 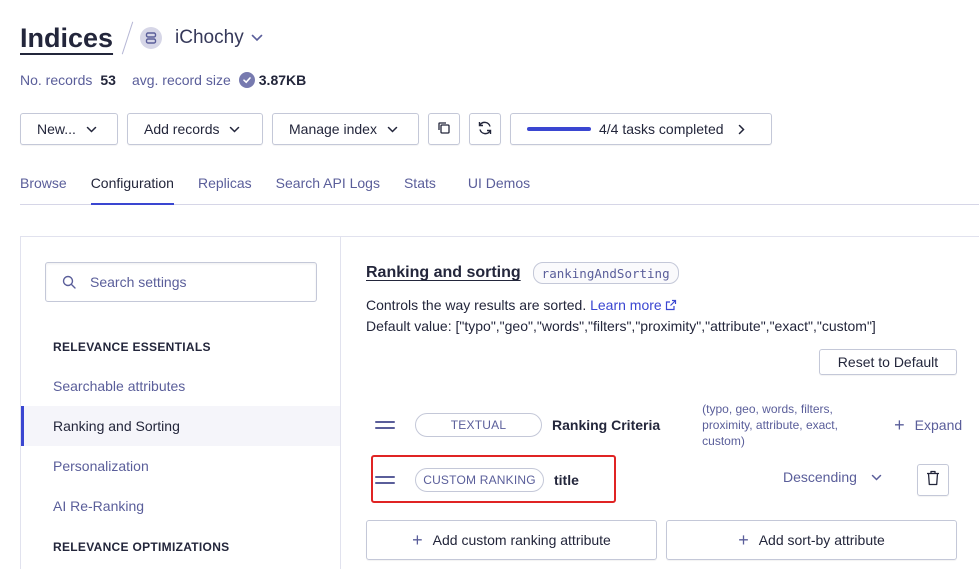 What do you see at coordinates (182, 129) in the screenshot?
I see `add-records-label: Add records` at bounding box center [182, 129].